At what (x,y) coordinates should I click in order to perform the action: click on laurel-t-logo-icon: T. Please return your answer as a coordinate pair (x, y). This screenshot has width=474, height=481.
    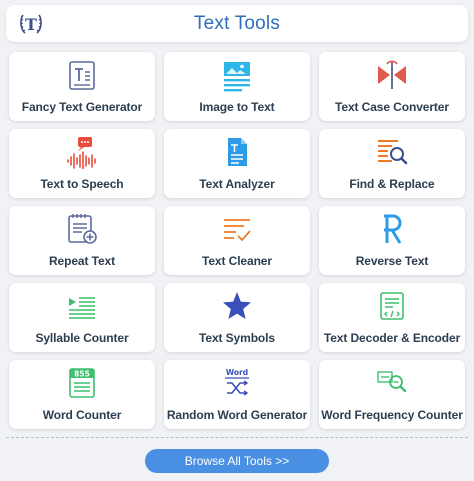
    Looking at the image, I should click on (31, 24).